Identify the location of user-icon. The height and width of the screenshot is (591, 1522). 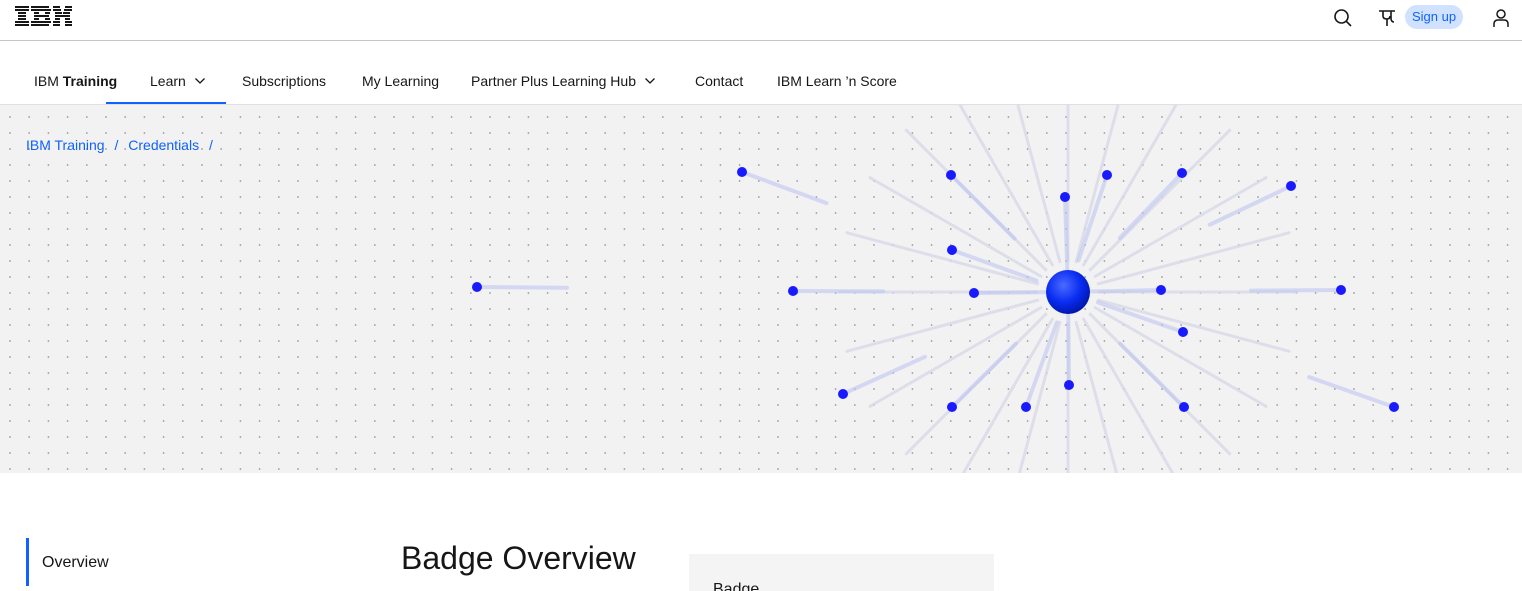
(1501, 18).